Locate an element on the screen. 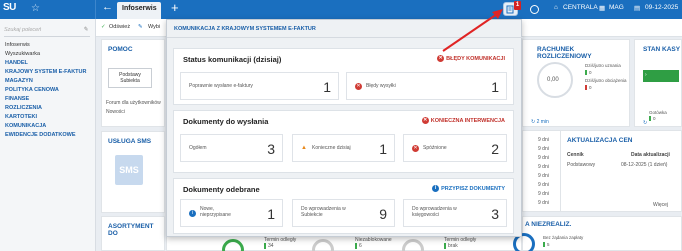  dni-3: 9 dni is located at coordinates (543, 167).